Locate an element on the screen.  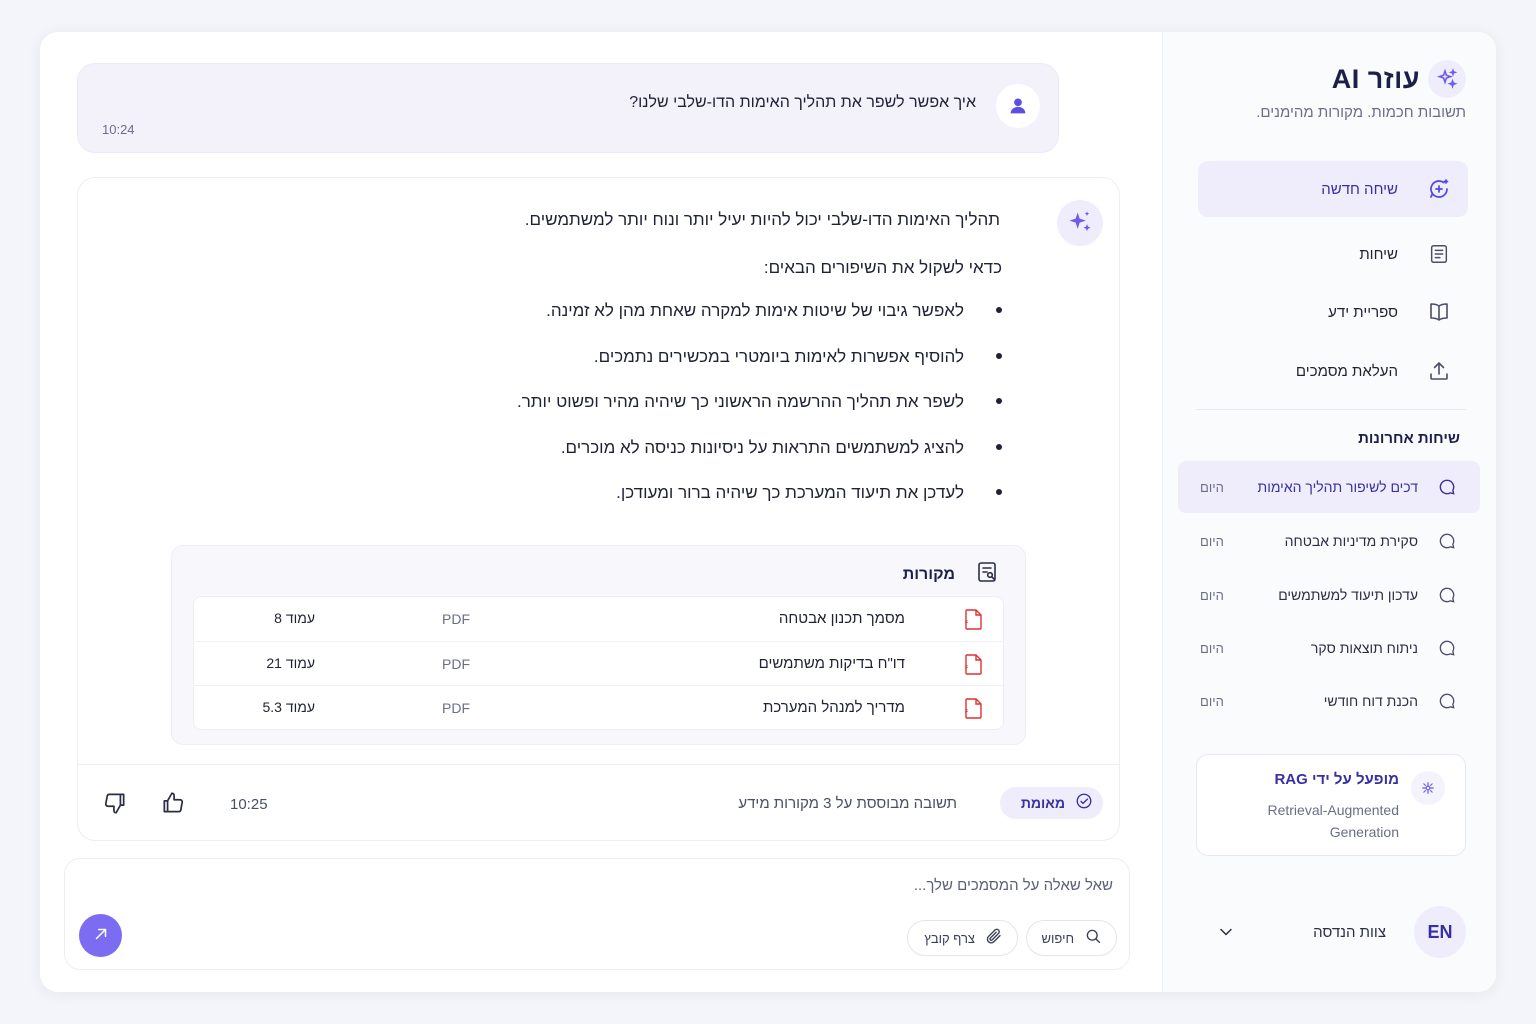
paperclip-icon is located at coordinates (994, 938).